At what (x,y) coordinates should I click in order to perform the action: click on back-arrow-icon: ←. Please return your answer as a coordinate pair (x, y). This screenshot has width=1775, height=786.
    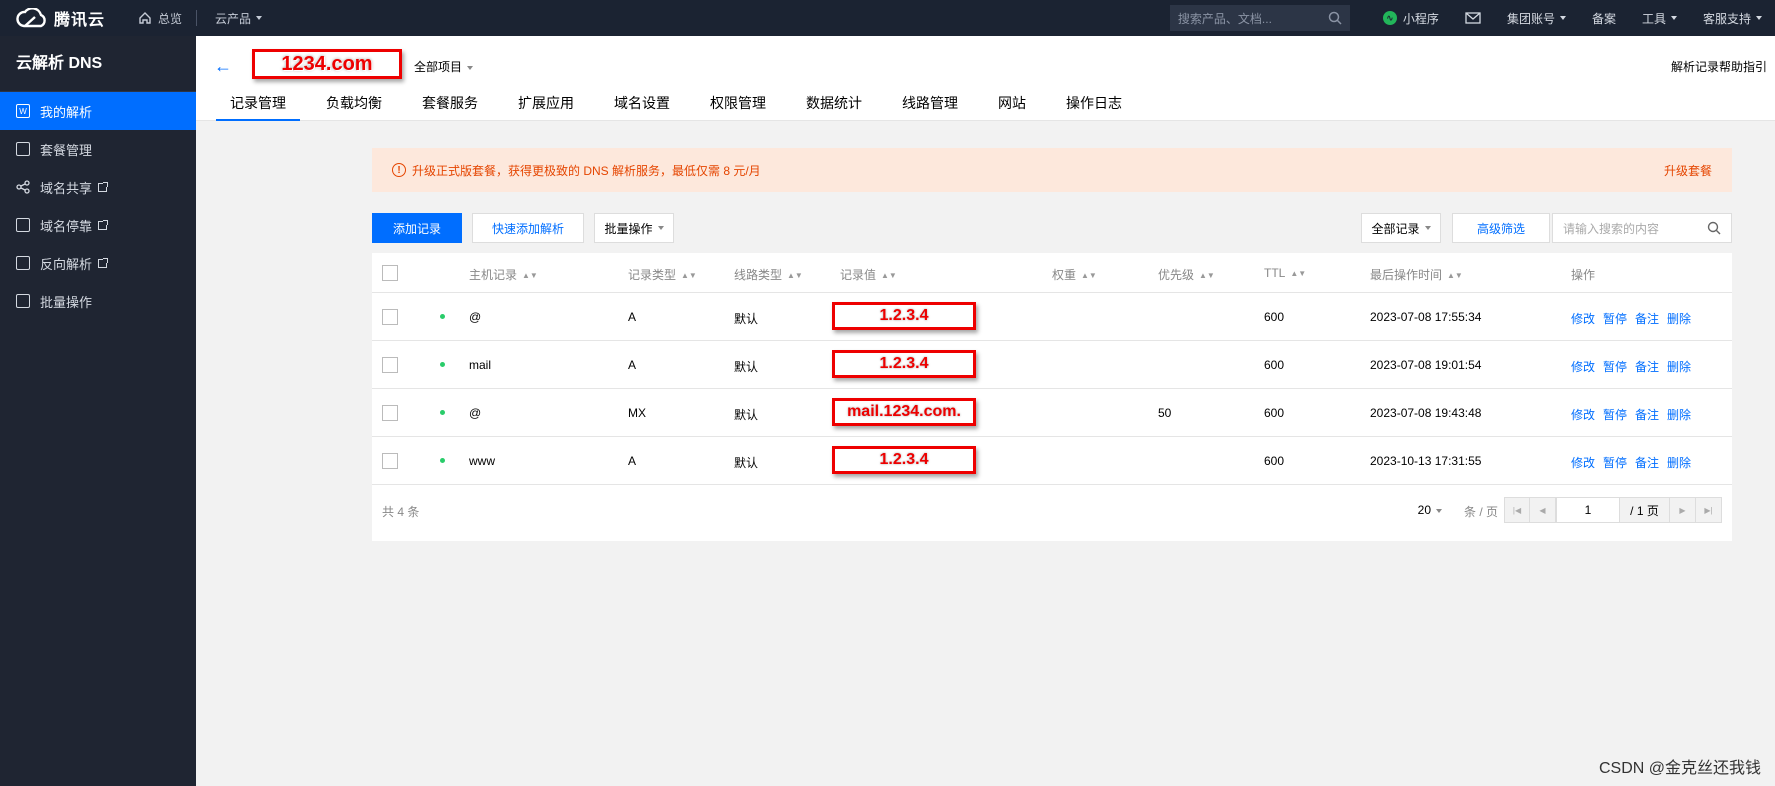
    Looking at the image, I should click on (223, 66).